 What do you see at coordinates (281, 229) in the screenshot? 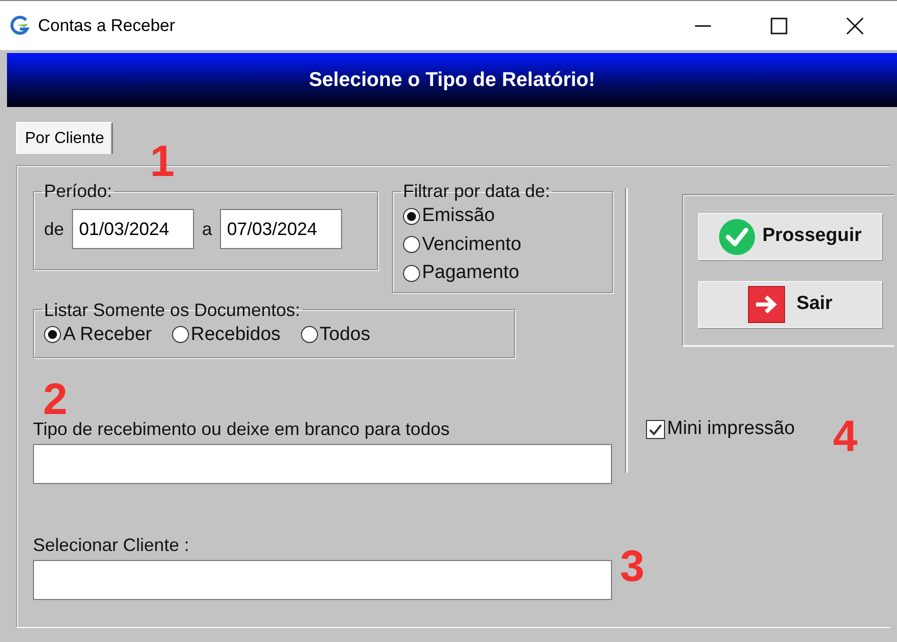
I see `date-to-field: 07/03/2024` at bounding box center [281, 229].